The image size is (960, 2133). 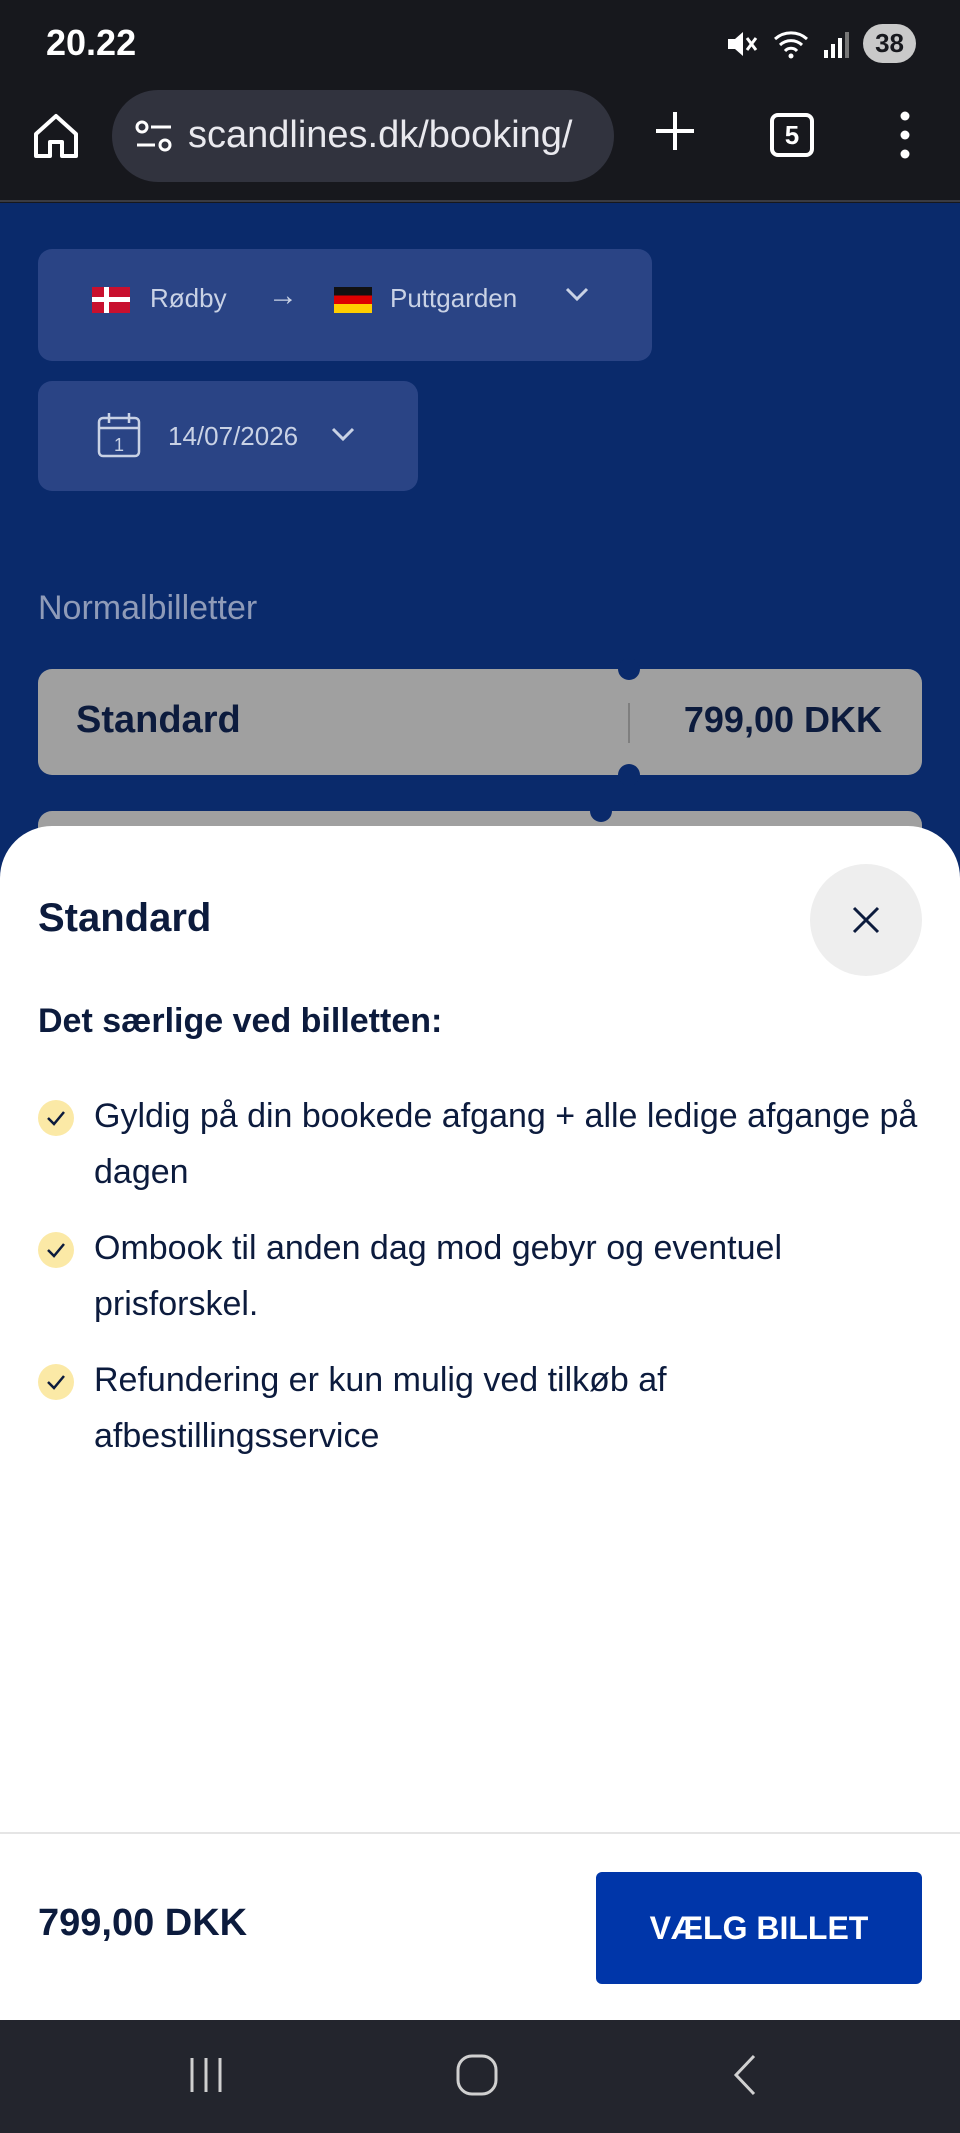 I want to click on more-menu-icon, so click(x=905, y=135).